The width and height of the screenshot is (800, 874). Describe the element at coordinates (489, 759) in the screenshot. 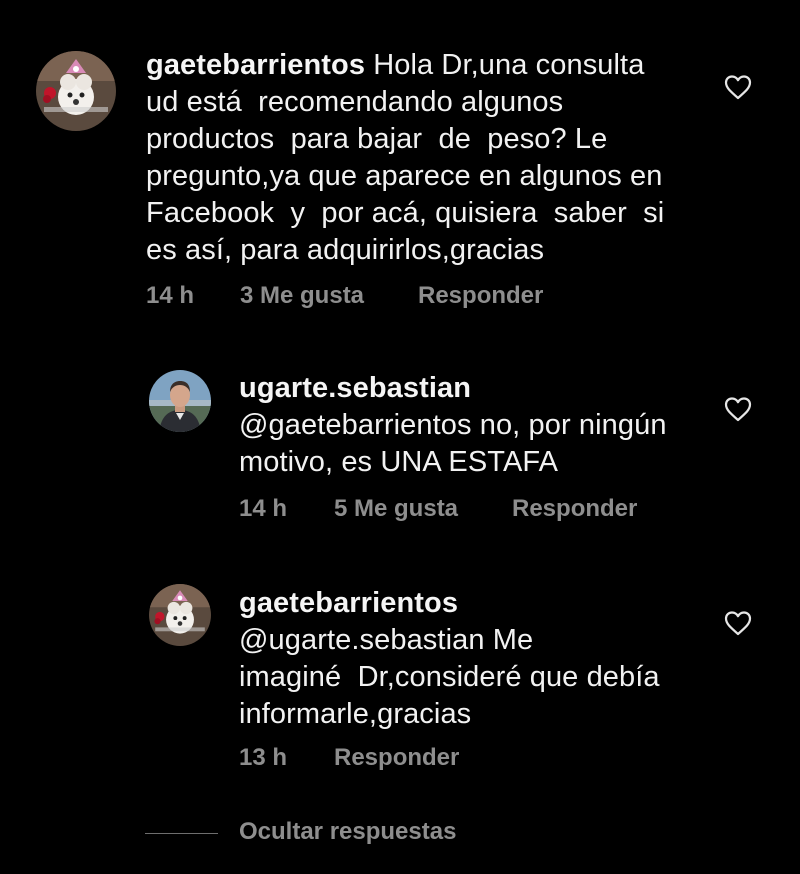

I see `comment-meta: 13 h Responder` at that location.